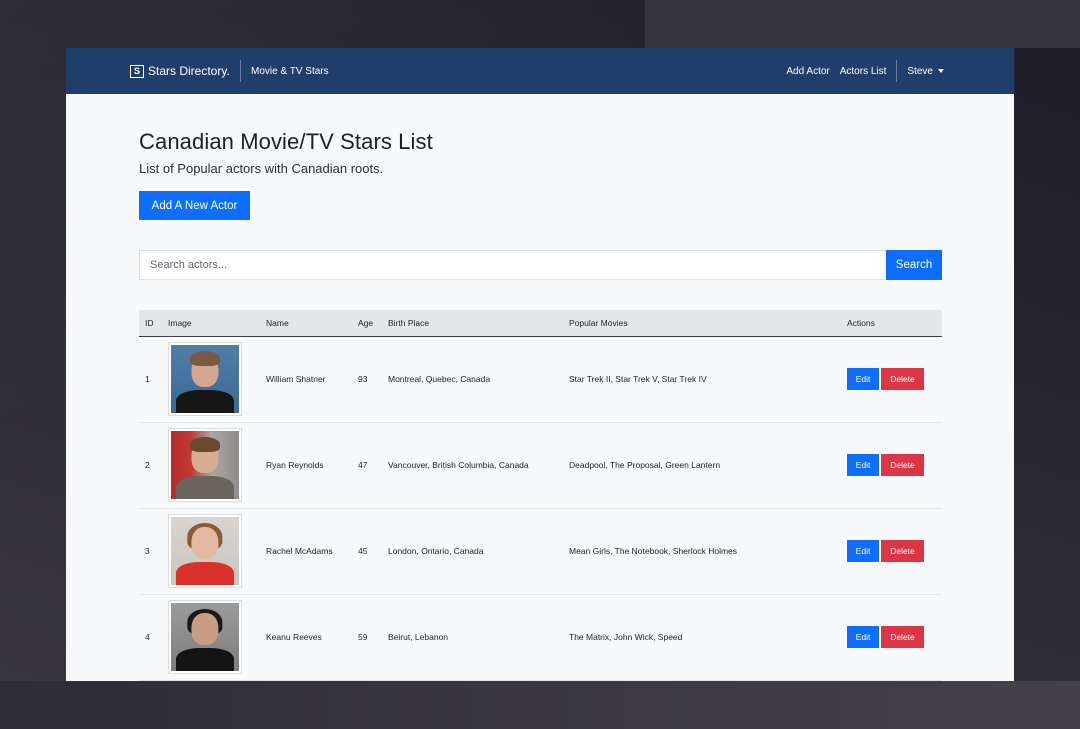  I want to click on user-menu-toggle: Steve, so click(925, 71).